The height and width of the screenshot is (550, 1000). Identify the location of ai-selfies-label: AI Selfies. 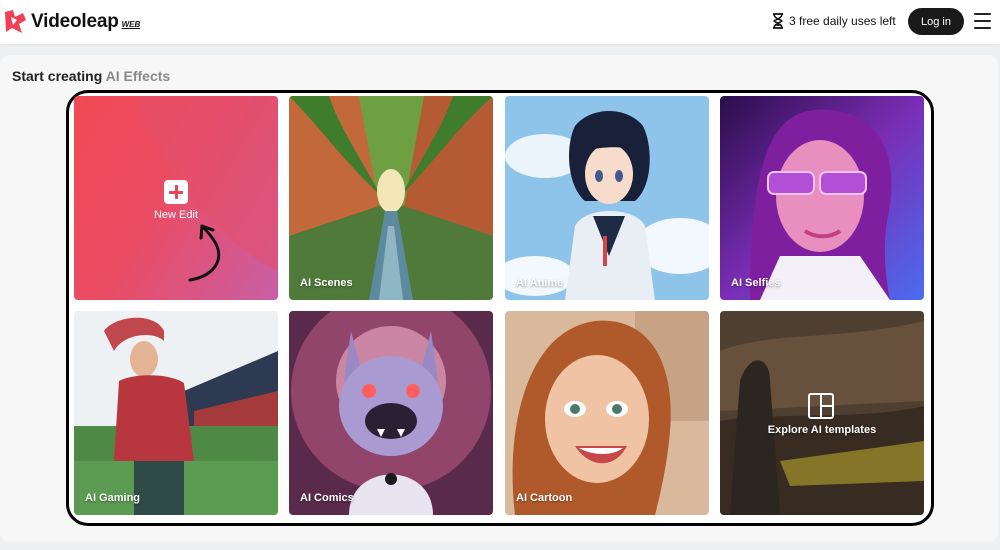
(756, 283).